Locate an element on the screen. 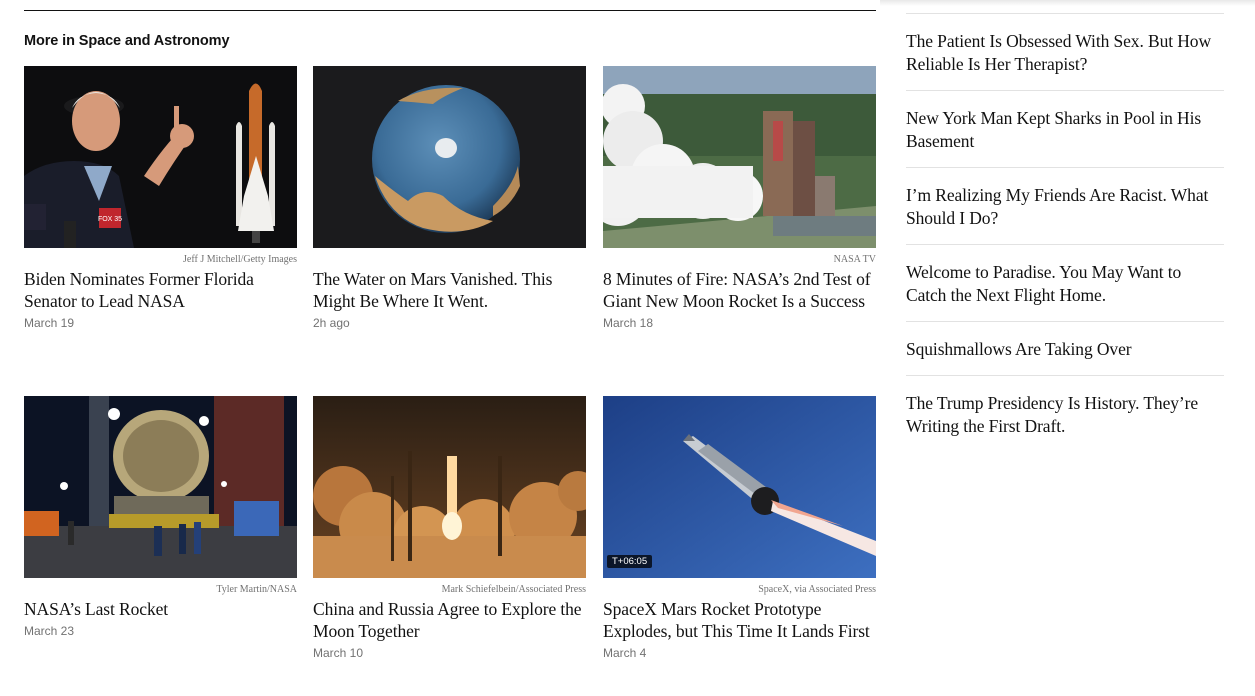 The width and height of the screenshot is (1255, 696). rail-item: Squishmallows Are Taking Over is located at coordinates (1065, 349).